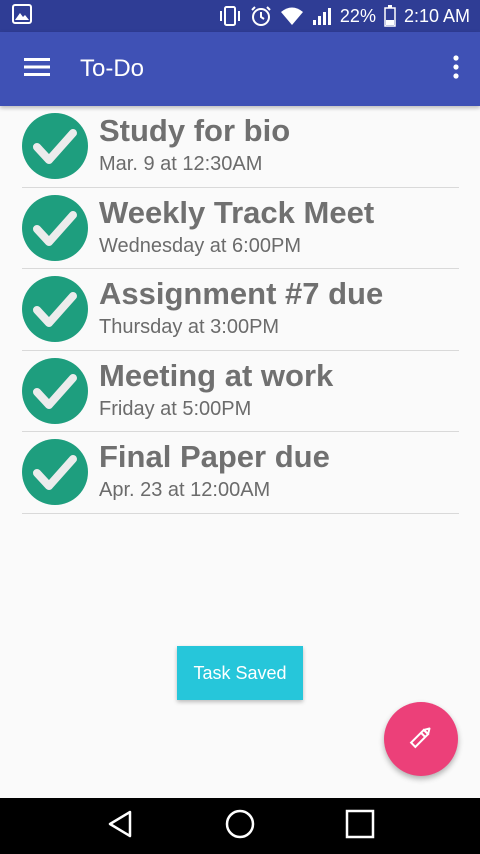 The height and width of the screenshot is (854, 480). What do you see at coordinates (357, 15) in the screenshot?
I see `battery-percent: 22%` at bounding box center [357, 15].